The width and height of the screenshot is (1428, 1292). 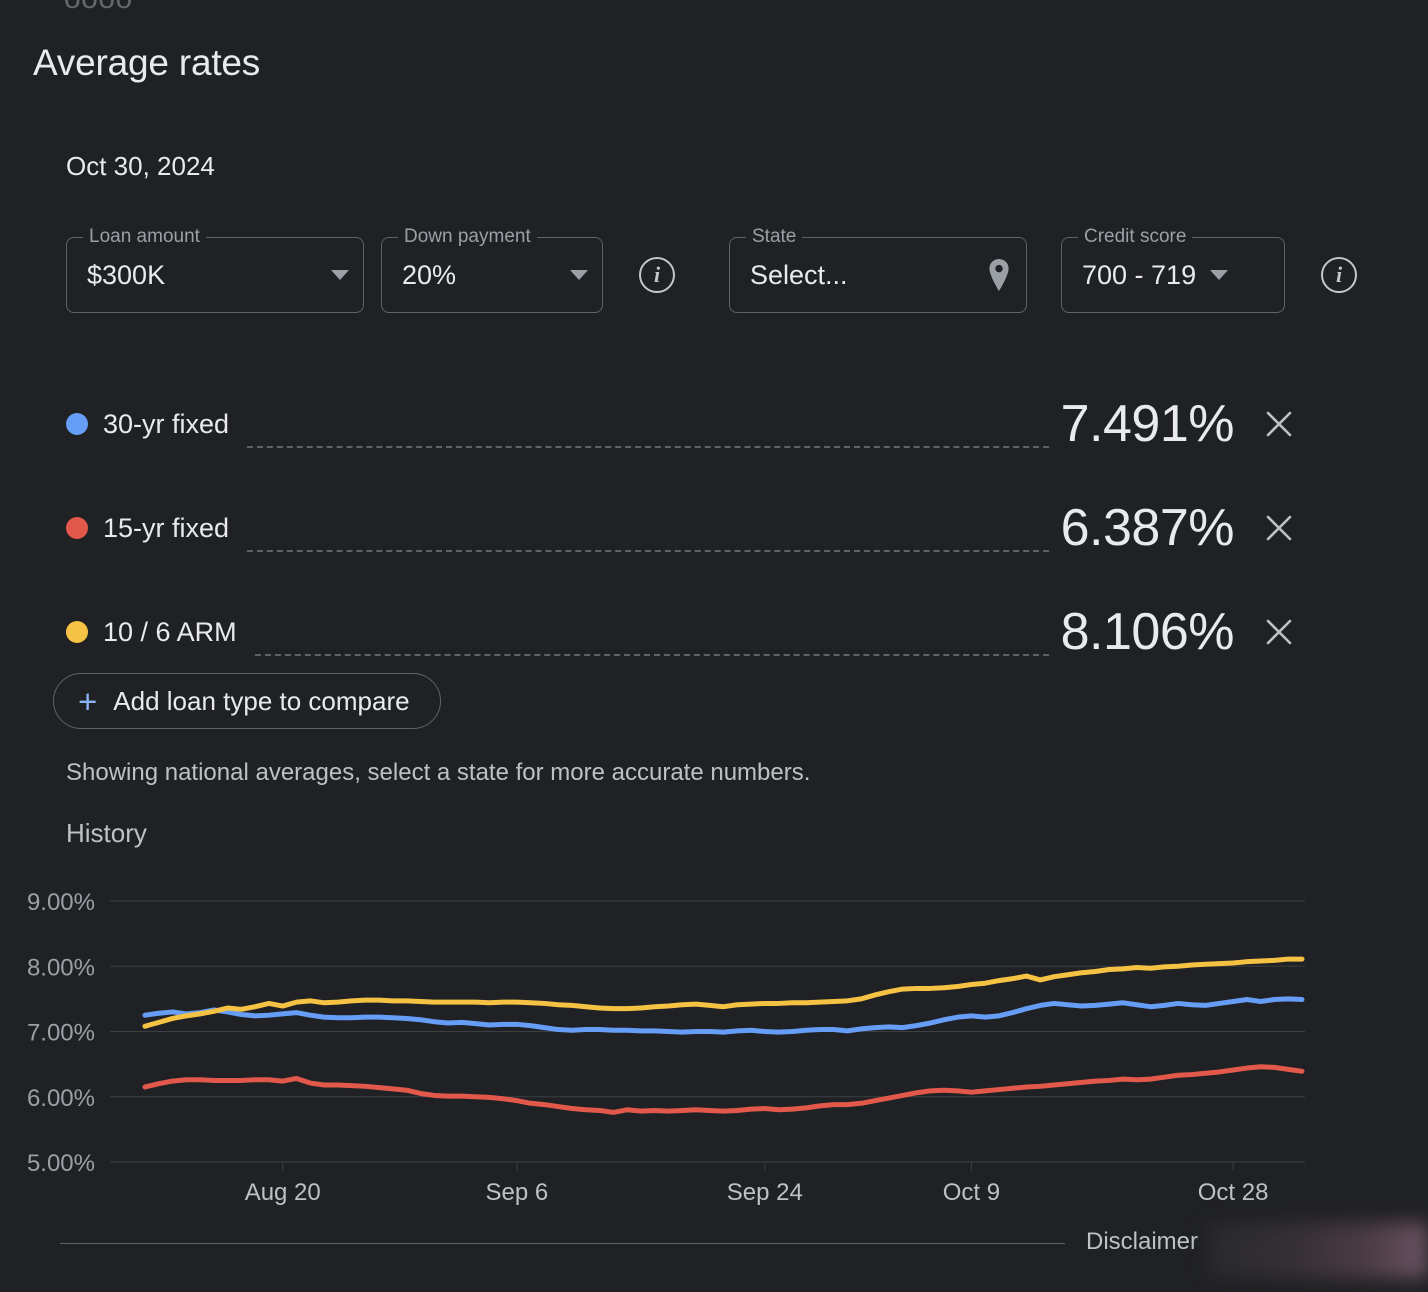 I want to click on rate-row-value: 7.491%, so click(x=1147, y=424).